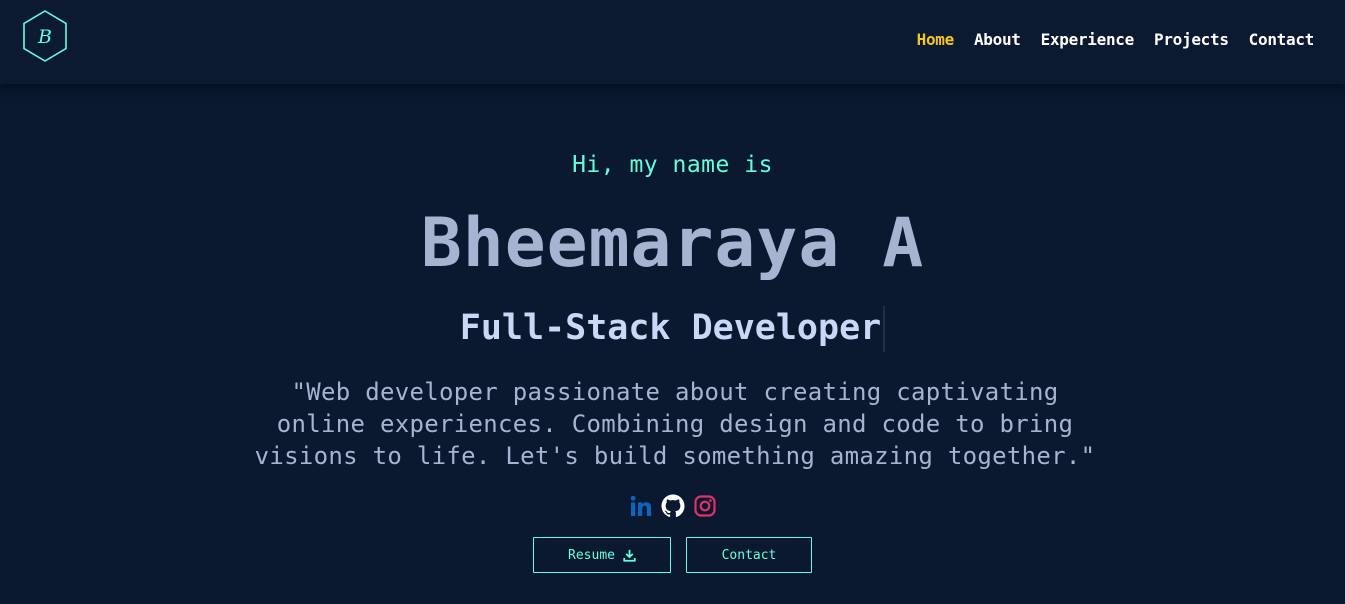  I want to click on logo-hexagon-icon: B, so click(45, 36).